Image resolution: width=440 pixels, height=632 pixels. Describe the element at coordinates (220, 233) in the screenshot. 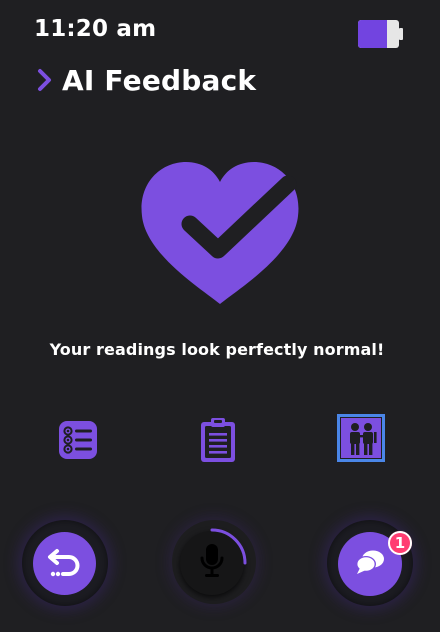

I see `heart-check-icon` at that location.